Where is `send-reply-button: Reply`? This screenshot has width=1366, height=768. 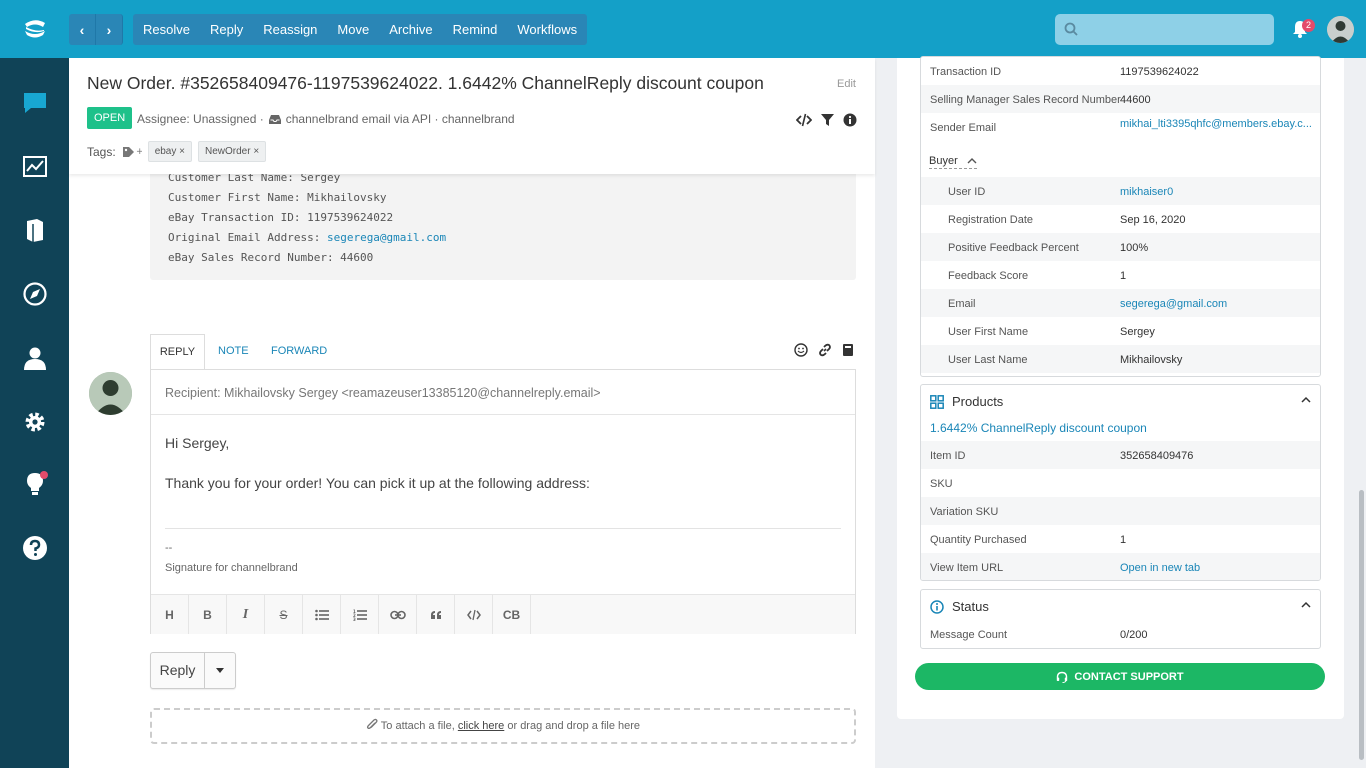
send-reply-button: Reply is located at coordinates (193, 670).